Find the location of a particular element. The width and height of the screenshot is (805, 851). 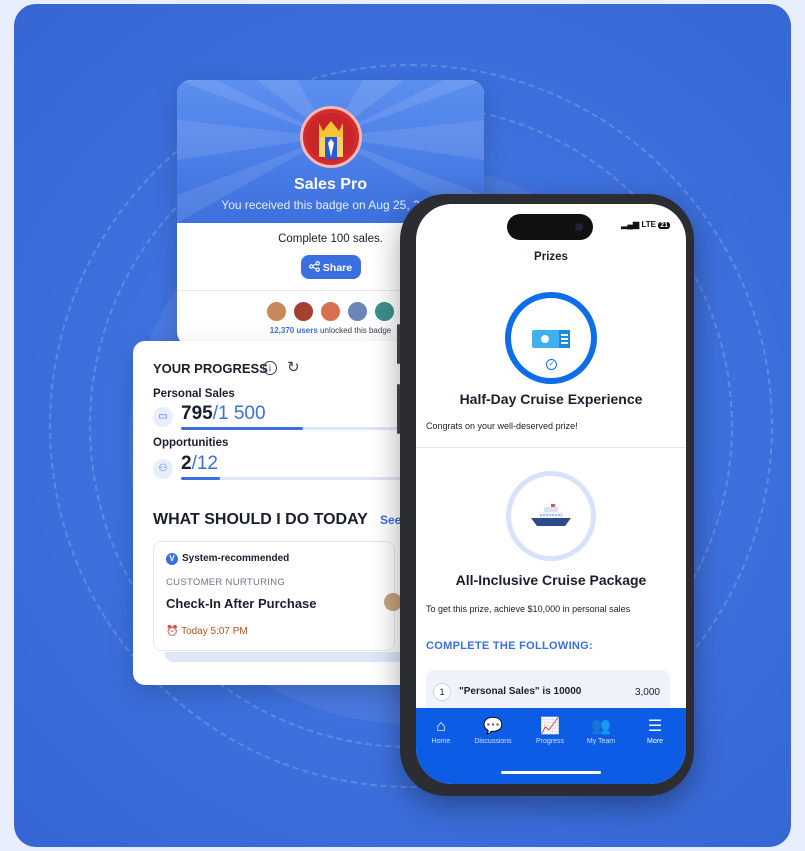

personal-sales-total: /1 500 is located at coordinates (239, 413).